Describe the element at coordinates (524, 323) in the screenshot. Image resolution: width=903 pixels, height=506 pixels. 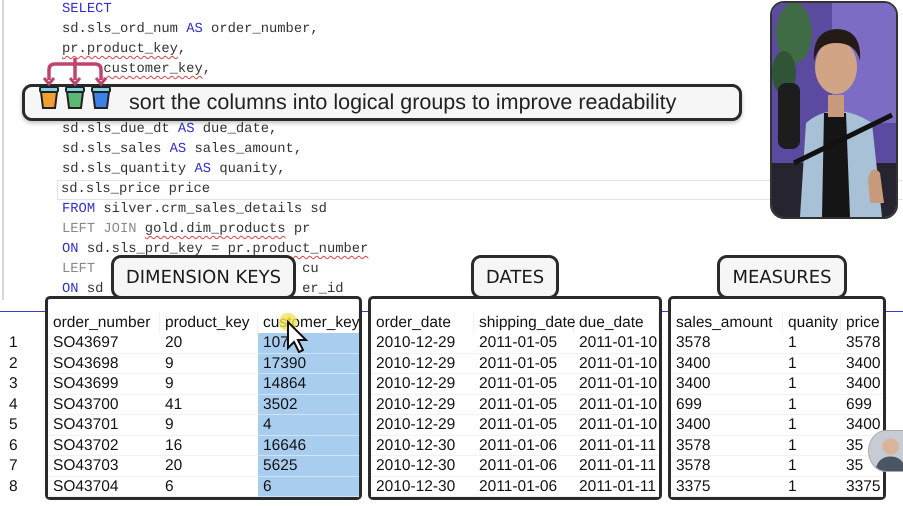
I see `column-header: shipping_date` at that location.